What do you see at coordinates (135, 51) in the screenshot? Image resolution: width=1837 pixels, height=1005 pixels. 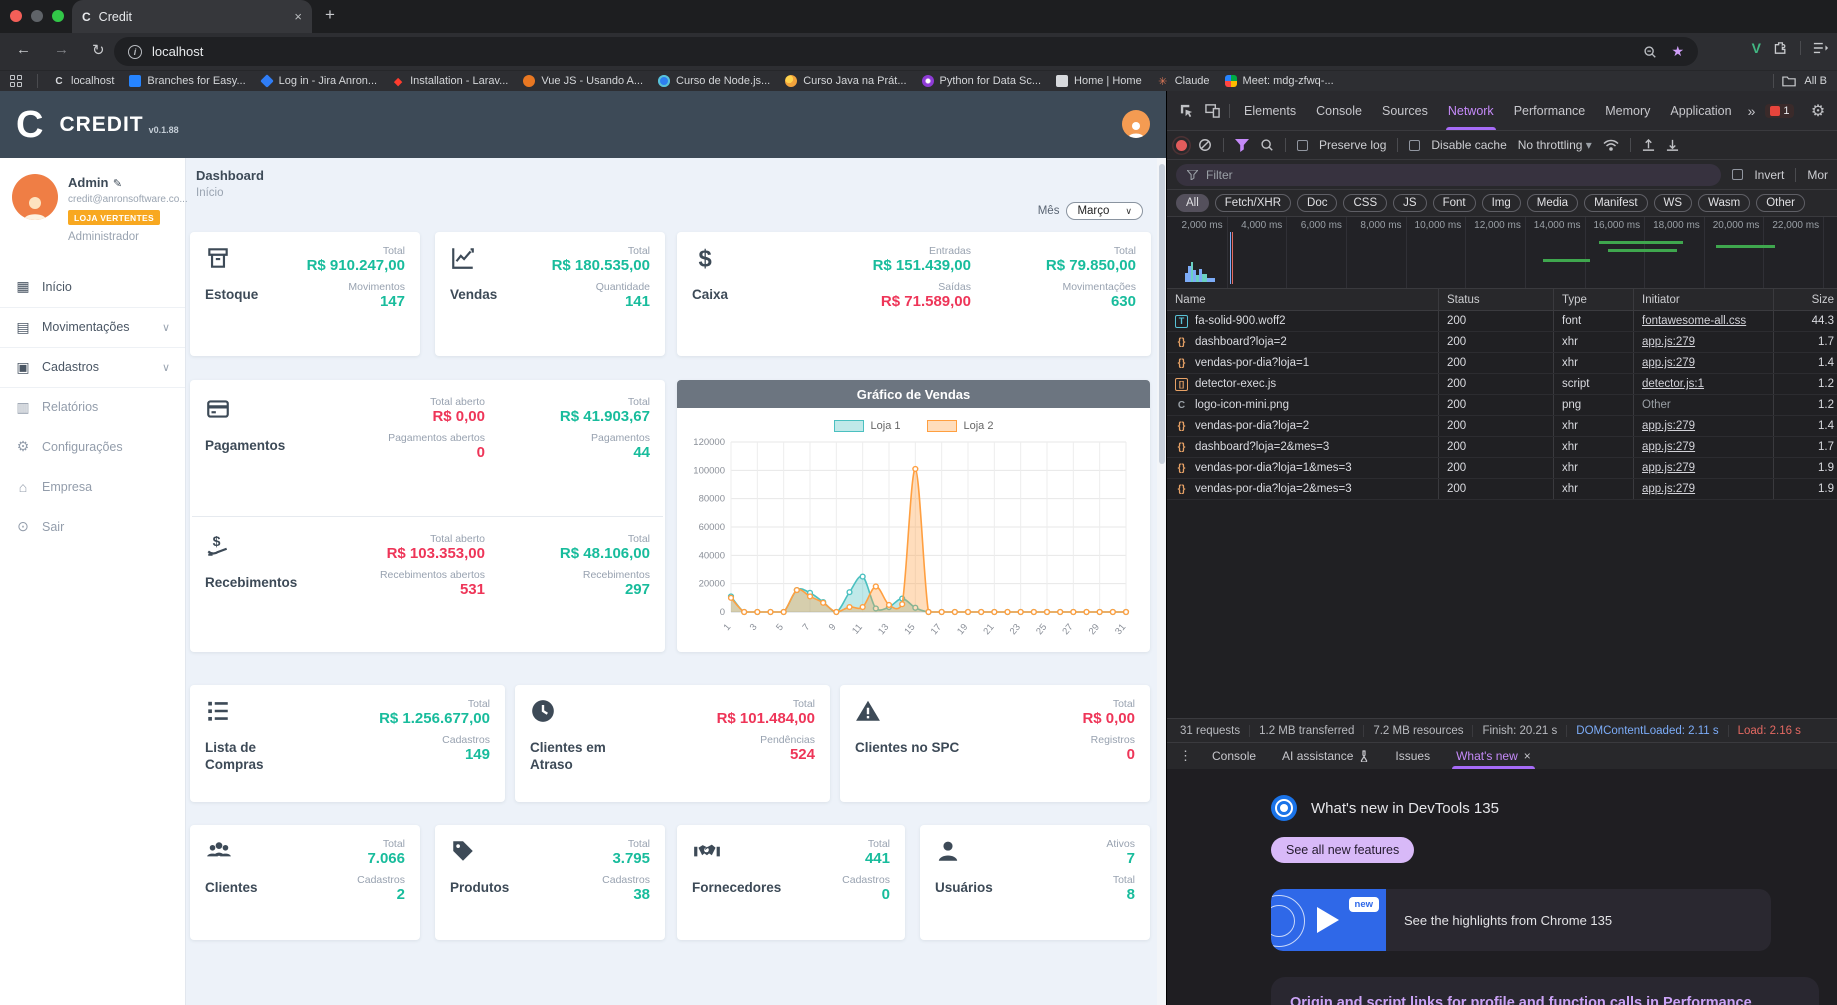 I see `site-info-icon: i` at bounding box center [135, 51].